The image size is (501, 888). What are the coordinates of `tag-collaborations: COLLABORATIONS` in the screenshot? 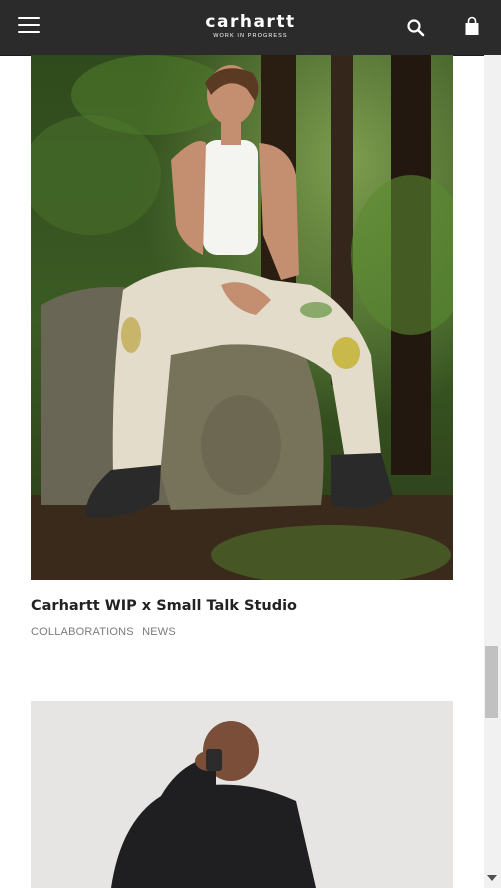 It's located at (82, 632).